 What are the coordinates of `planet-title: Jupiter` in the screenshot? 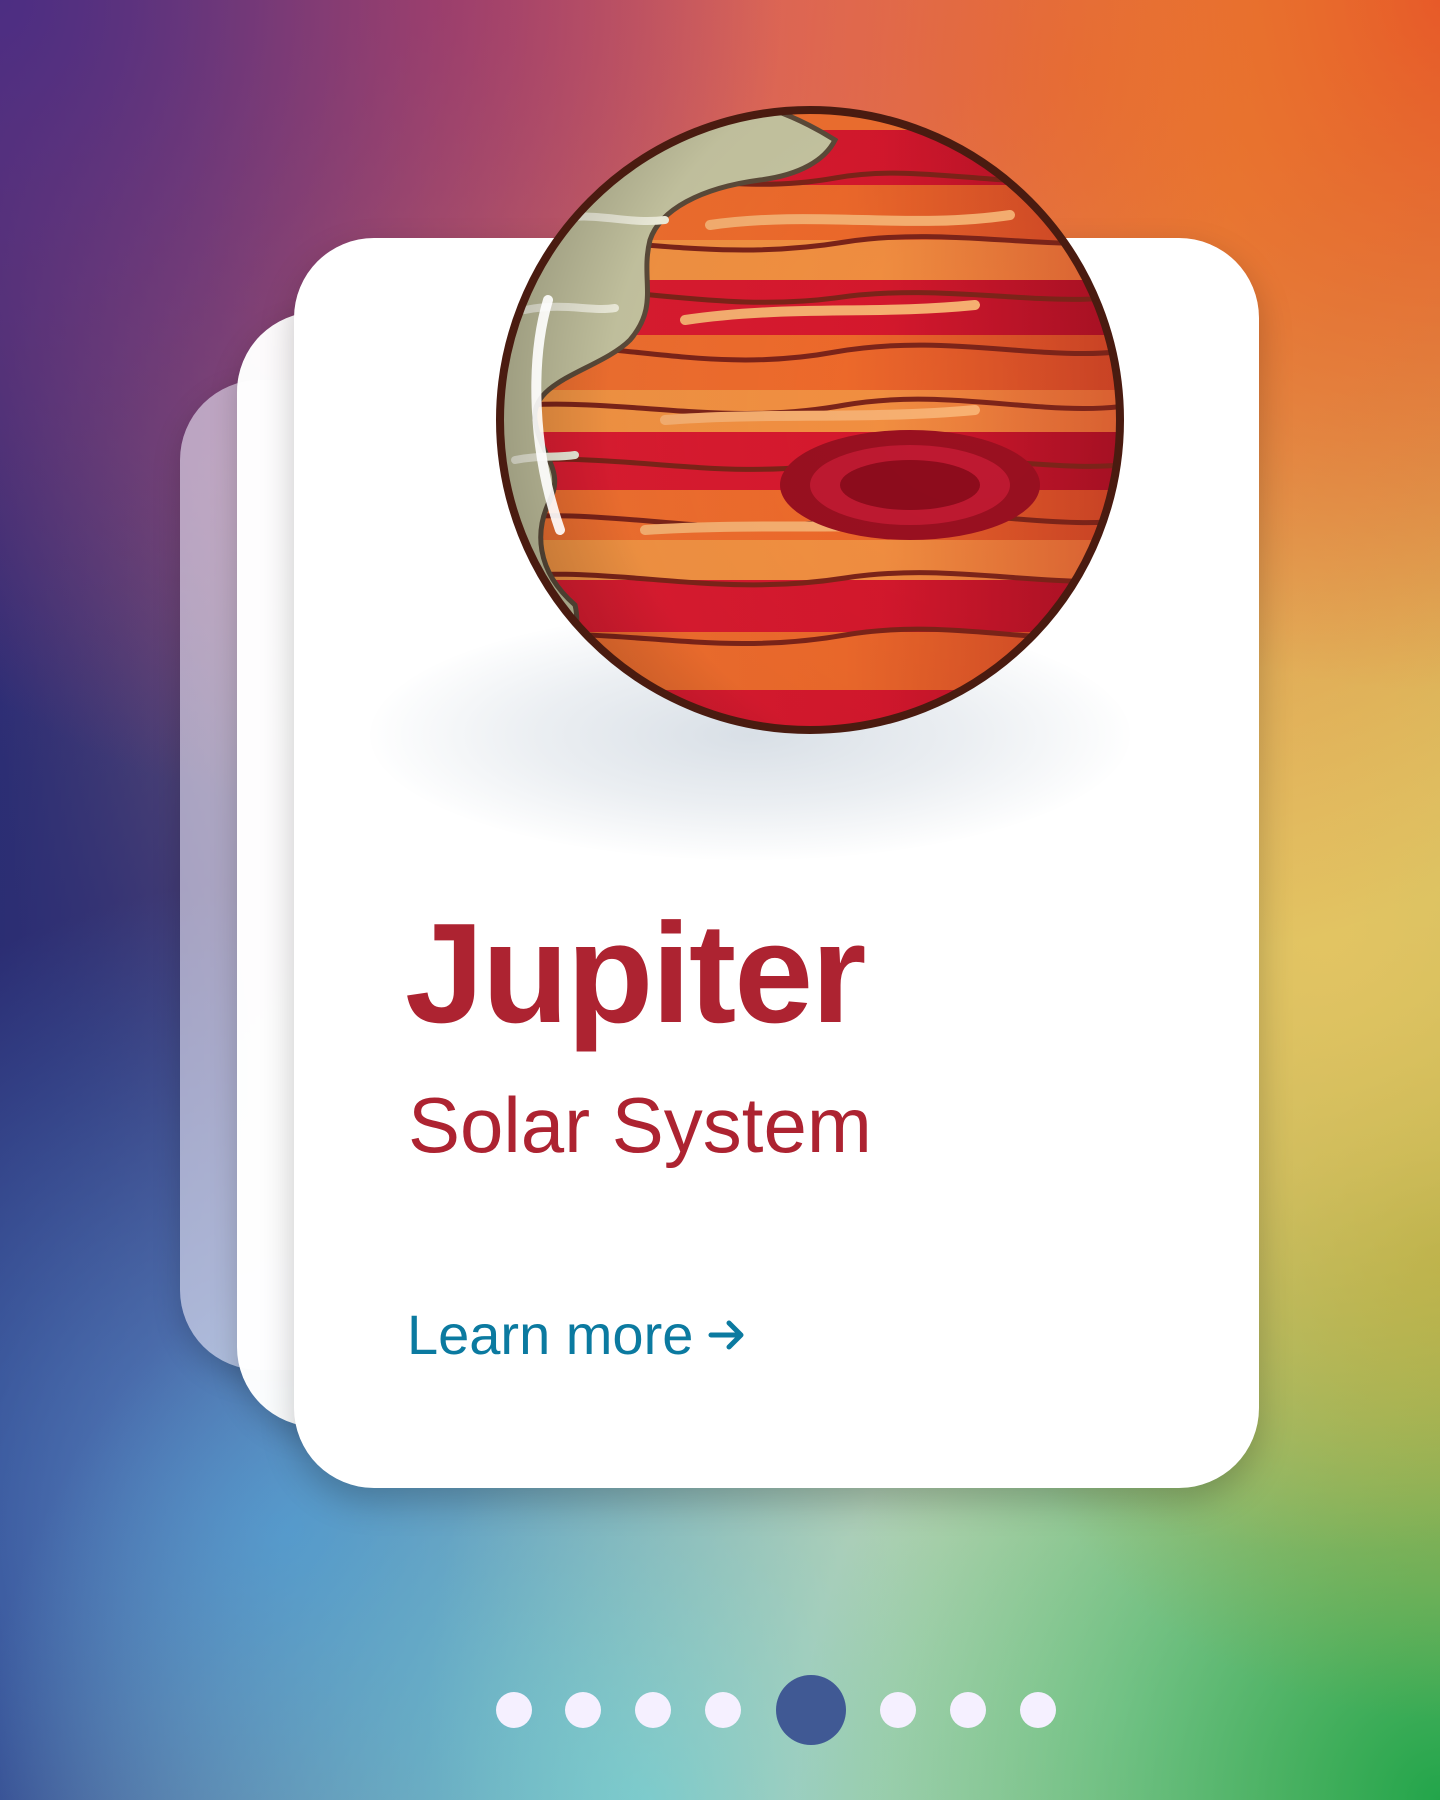 It's located at (635, 973).